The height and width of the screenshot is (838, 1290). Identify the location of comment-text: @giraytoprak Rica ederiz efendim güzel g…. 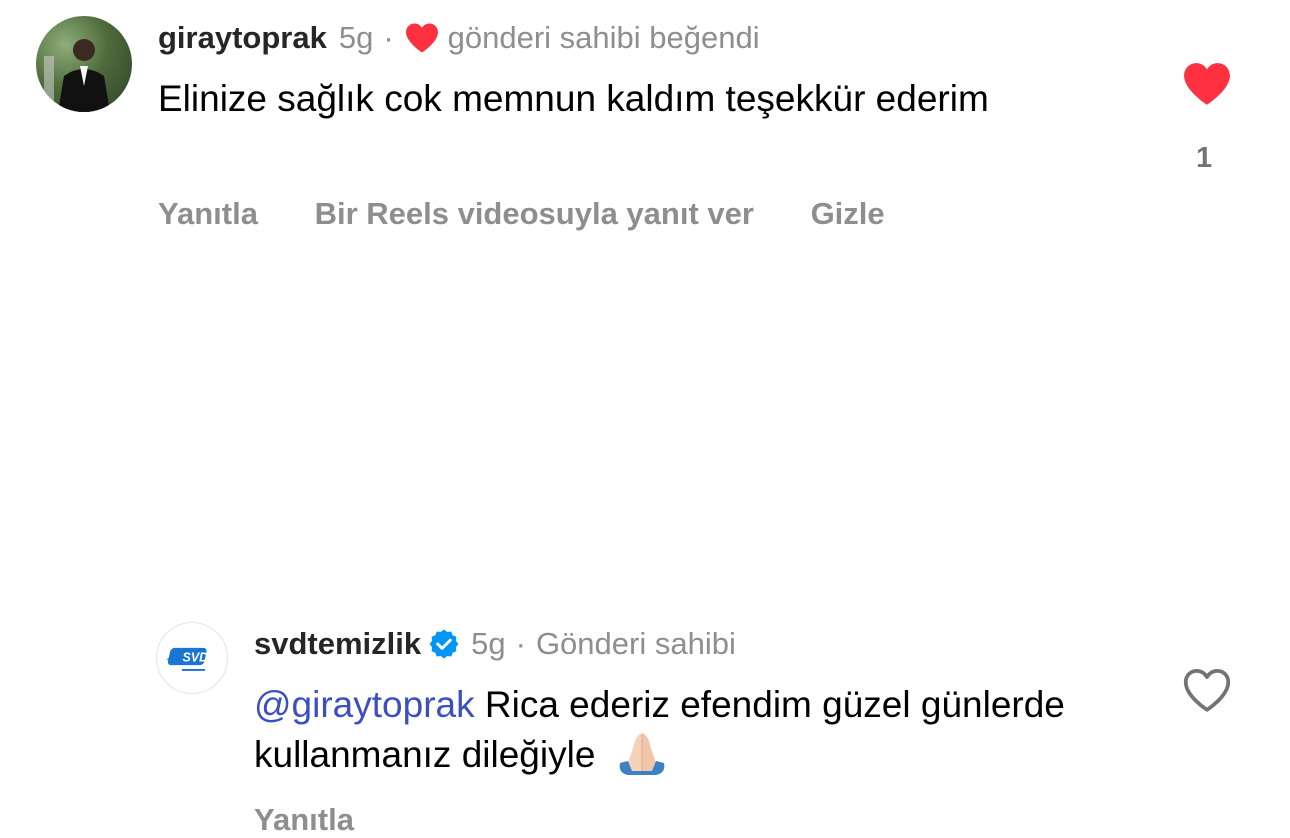
(694, 729).